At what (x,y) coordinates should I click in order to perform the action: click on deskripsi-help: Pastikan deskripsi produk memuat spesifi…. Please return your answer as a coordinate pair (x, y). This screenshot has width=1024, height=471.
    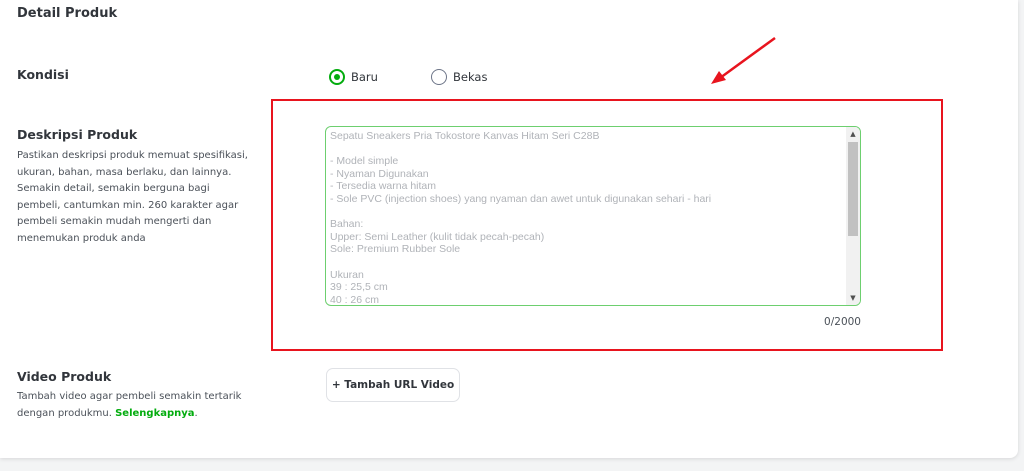
    Looking at the image, I should click on (132, 197).